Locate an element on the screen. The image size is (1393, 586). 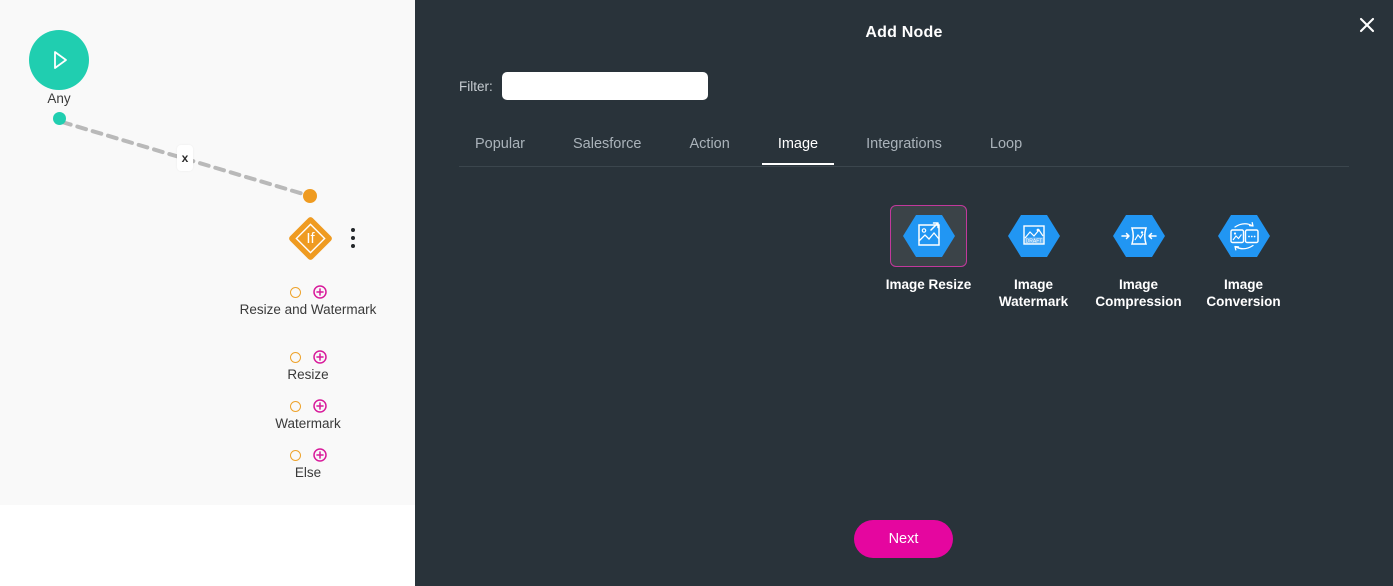
start-node is located at coordinates (59, 60).